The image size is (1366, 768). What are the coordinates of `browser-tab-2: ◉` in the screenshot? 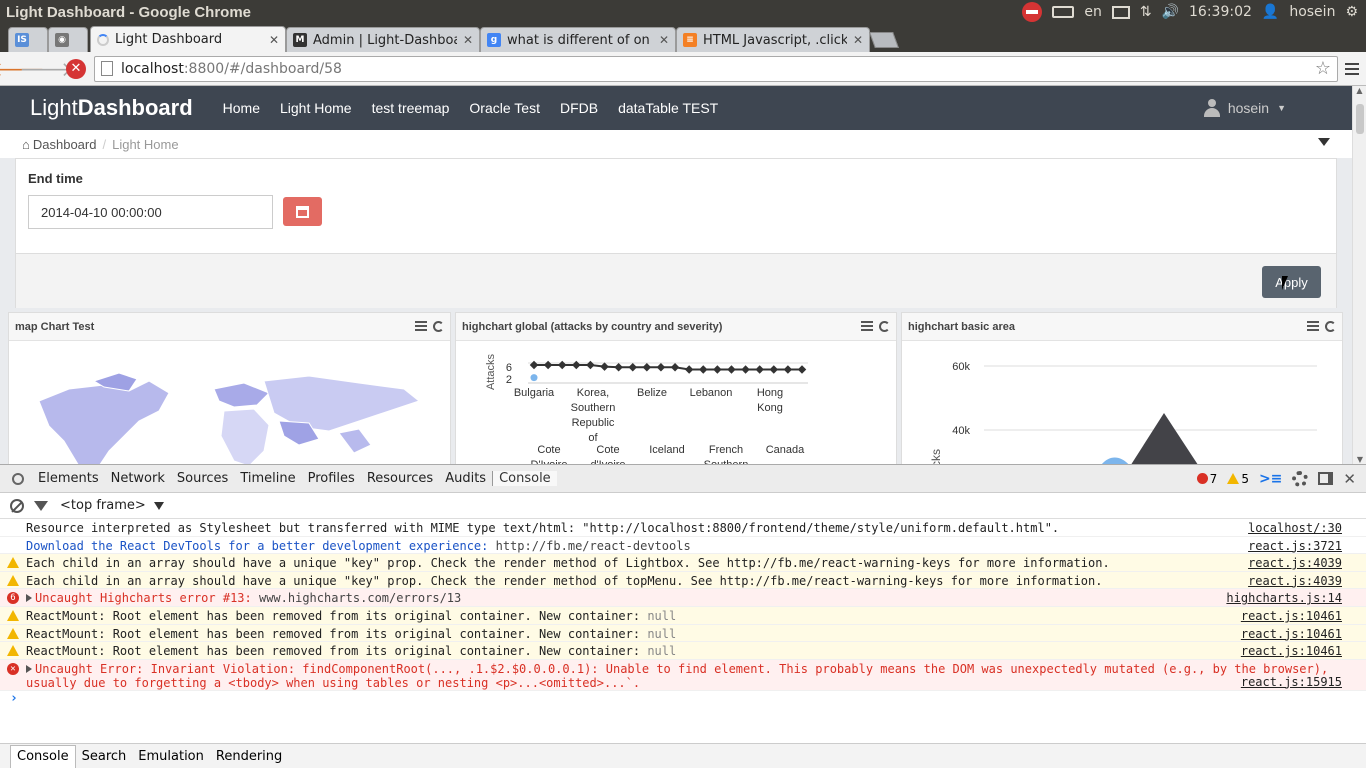 It's located at (68, 39).